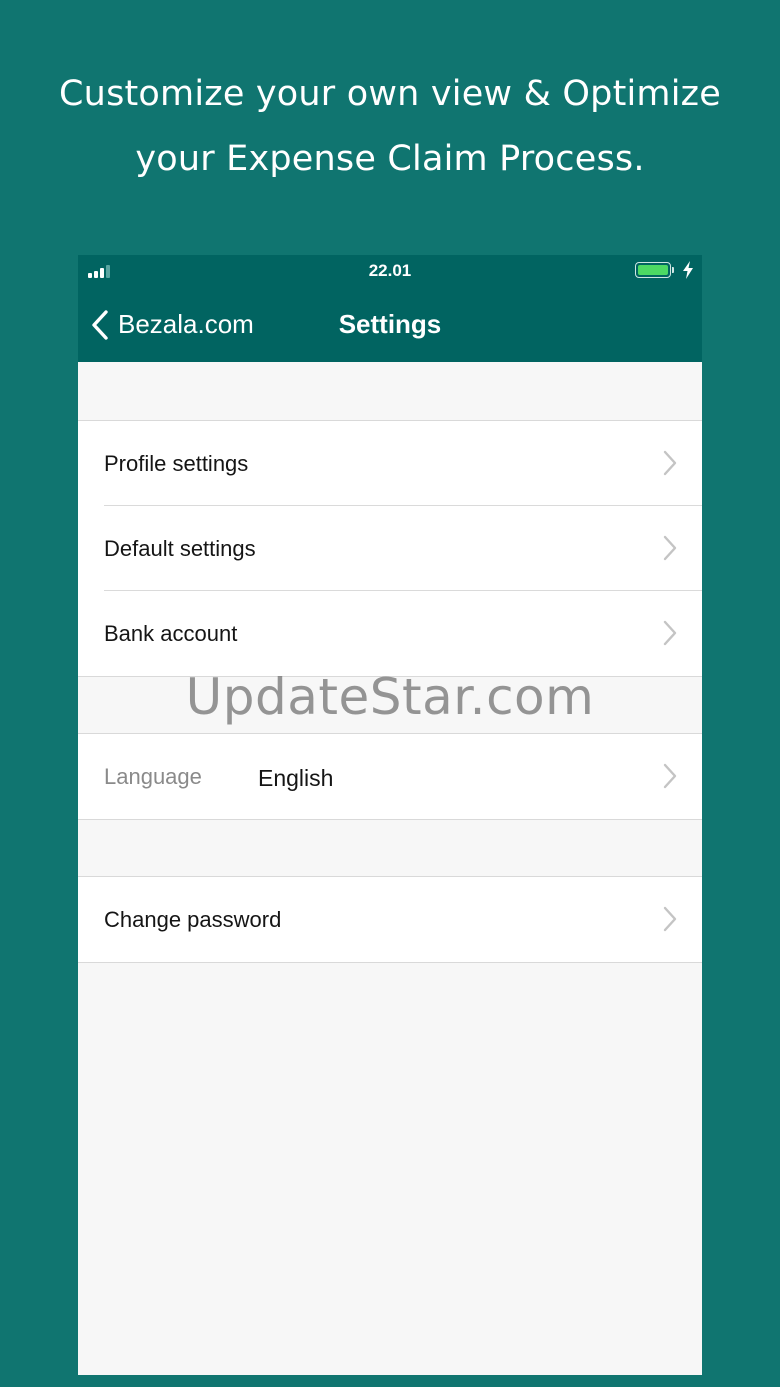 Image resolution: width=780 pixels, height=1387 pixels. What do you see at coordinates (180, 548) in the screenshot?
I see `default-settings-label: Default settings` at bounding box center [180, 548].